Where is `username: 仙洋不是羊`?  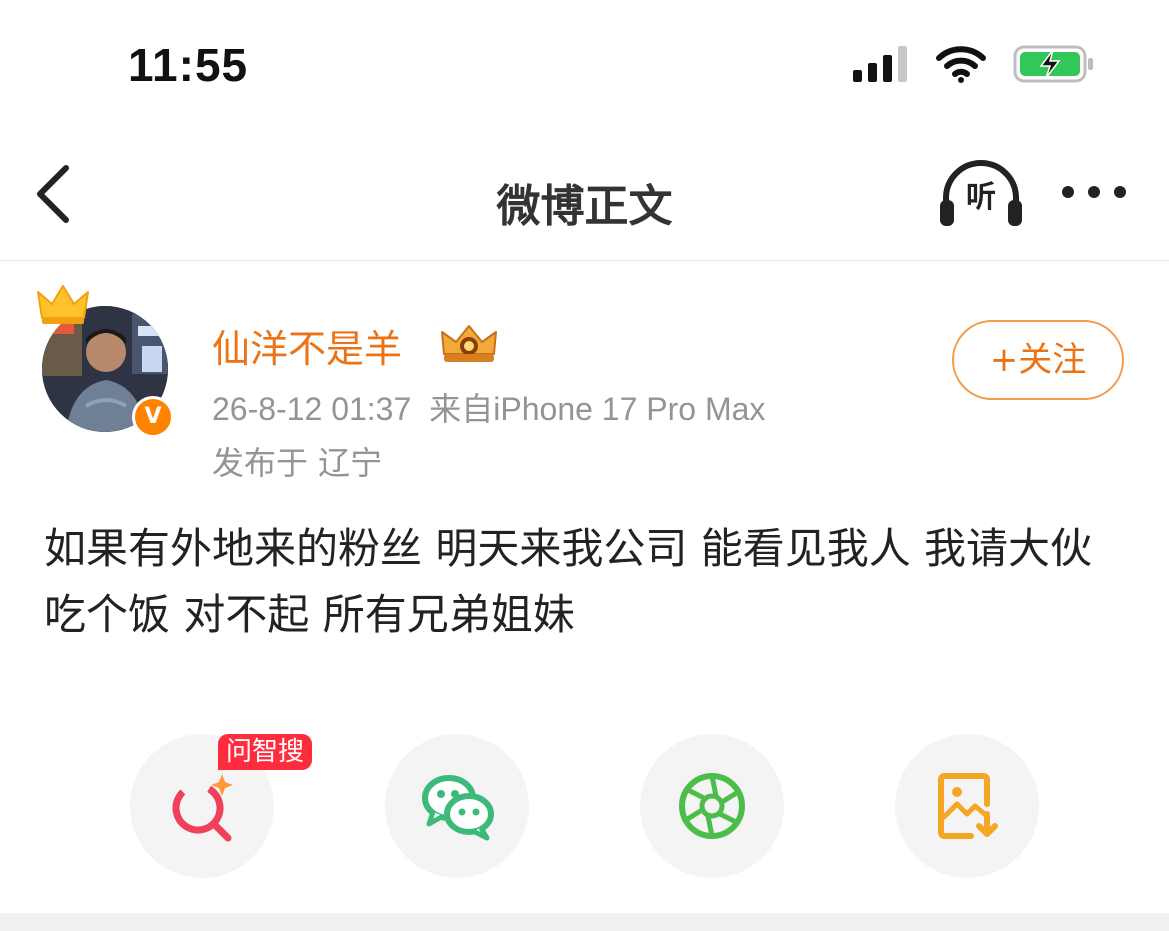
username: 仙洋不是羊 is located at coordinates (307, 345).